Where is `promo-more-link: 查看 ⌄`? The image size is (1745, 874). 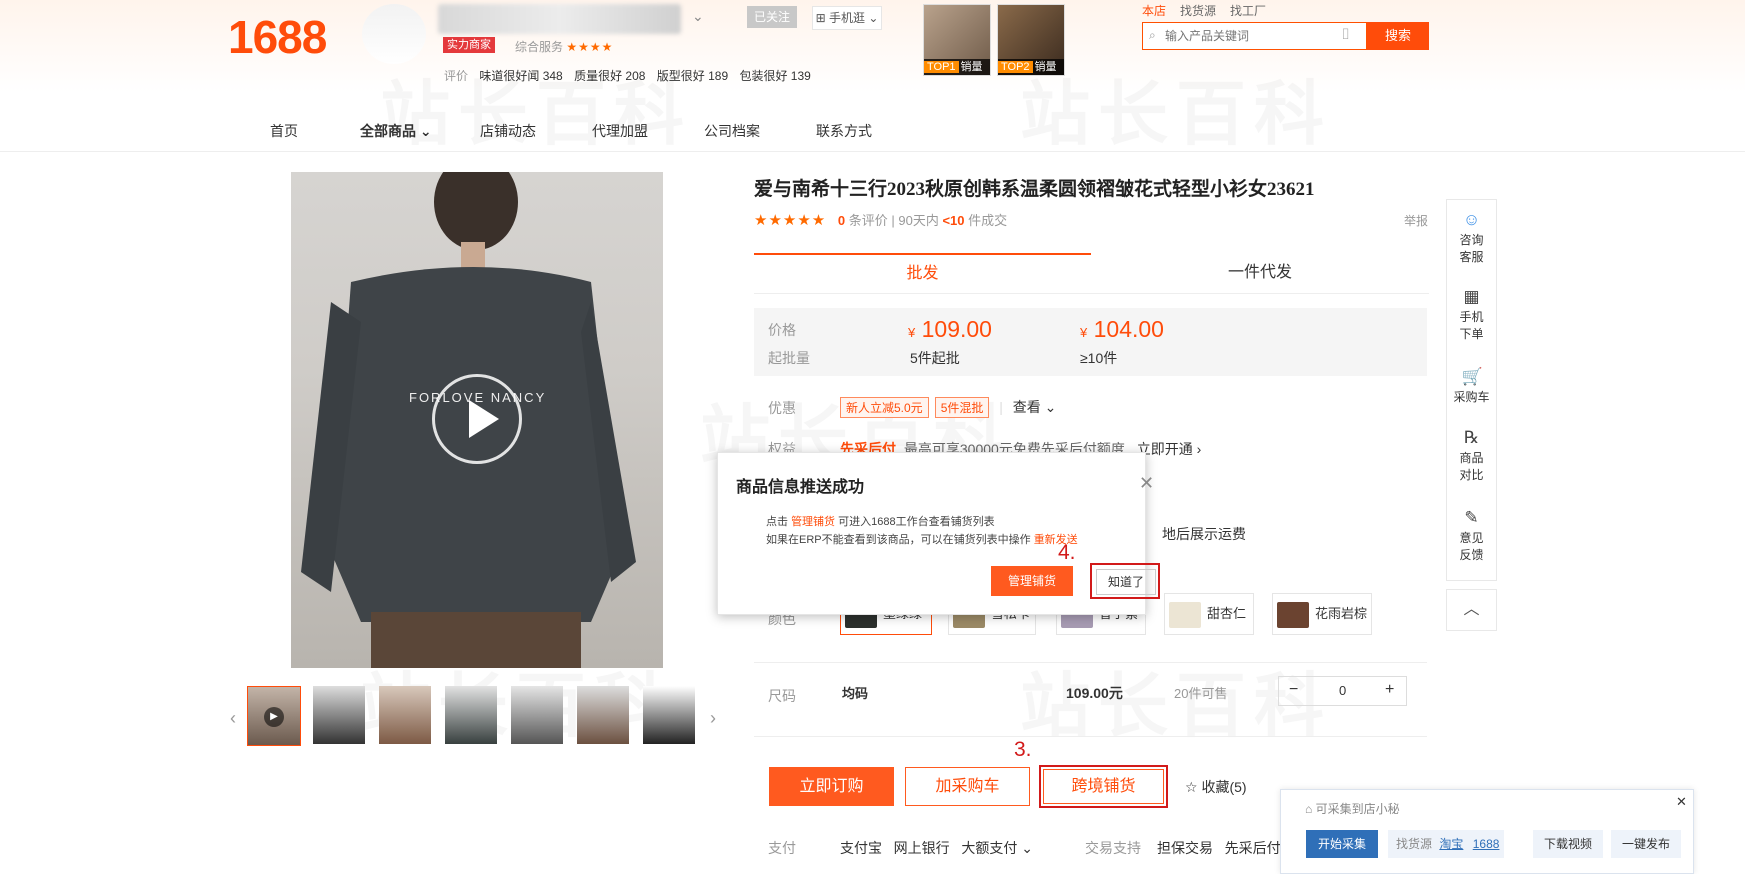
promo-more-link: 查看 ⌄ is located at coordinates (1035, 407).